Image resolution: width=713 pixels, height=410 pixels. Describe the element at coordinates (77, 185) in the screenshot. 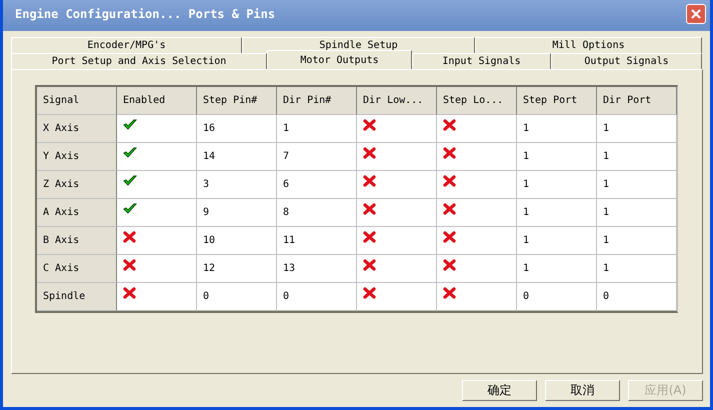

I see `row-header: Z Axis` at that location.